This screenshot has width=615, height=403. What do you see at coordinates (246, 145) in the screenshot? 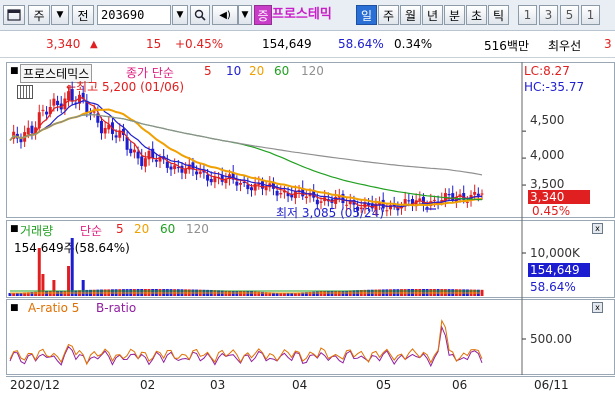
I see `ma120-line` at bounding box center [246, 145].